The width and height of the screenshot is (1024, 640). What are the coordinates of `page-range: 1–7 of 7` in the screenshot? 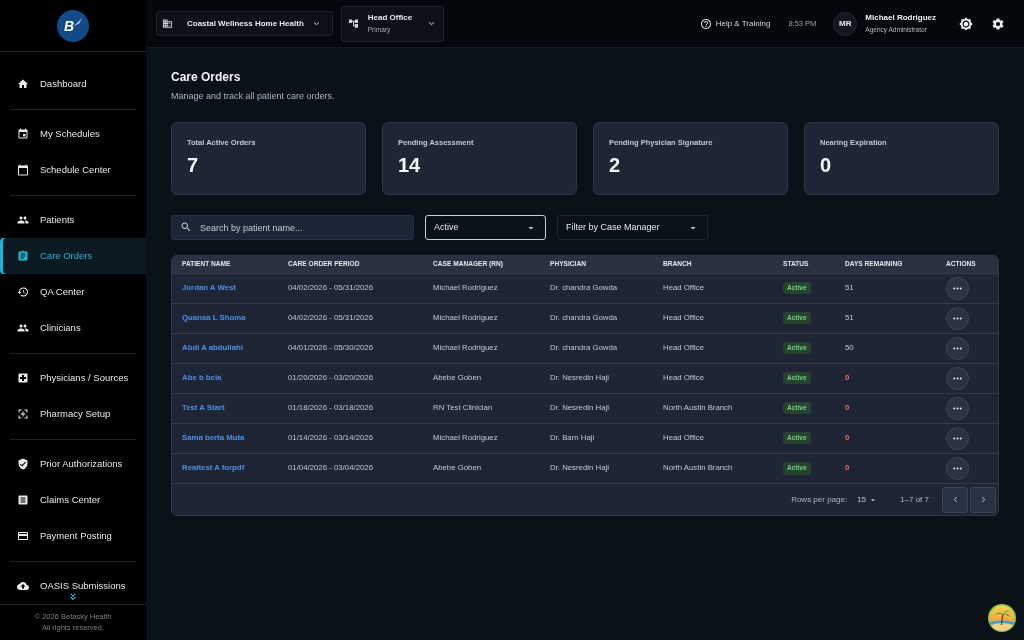 It's located at (914, 499).